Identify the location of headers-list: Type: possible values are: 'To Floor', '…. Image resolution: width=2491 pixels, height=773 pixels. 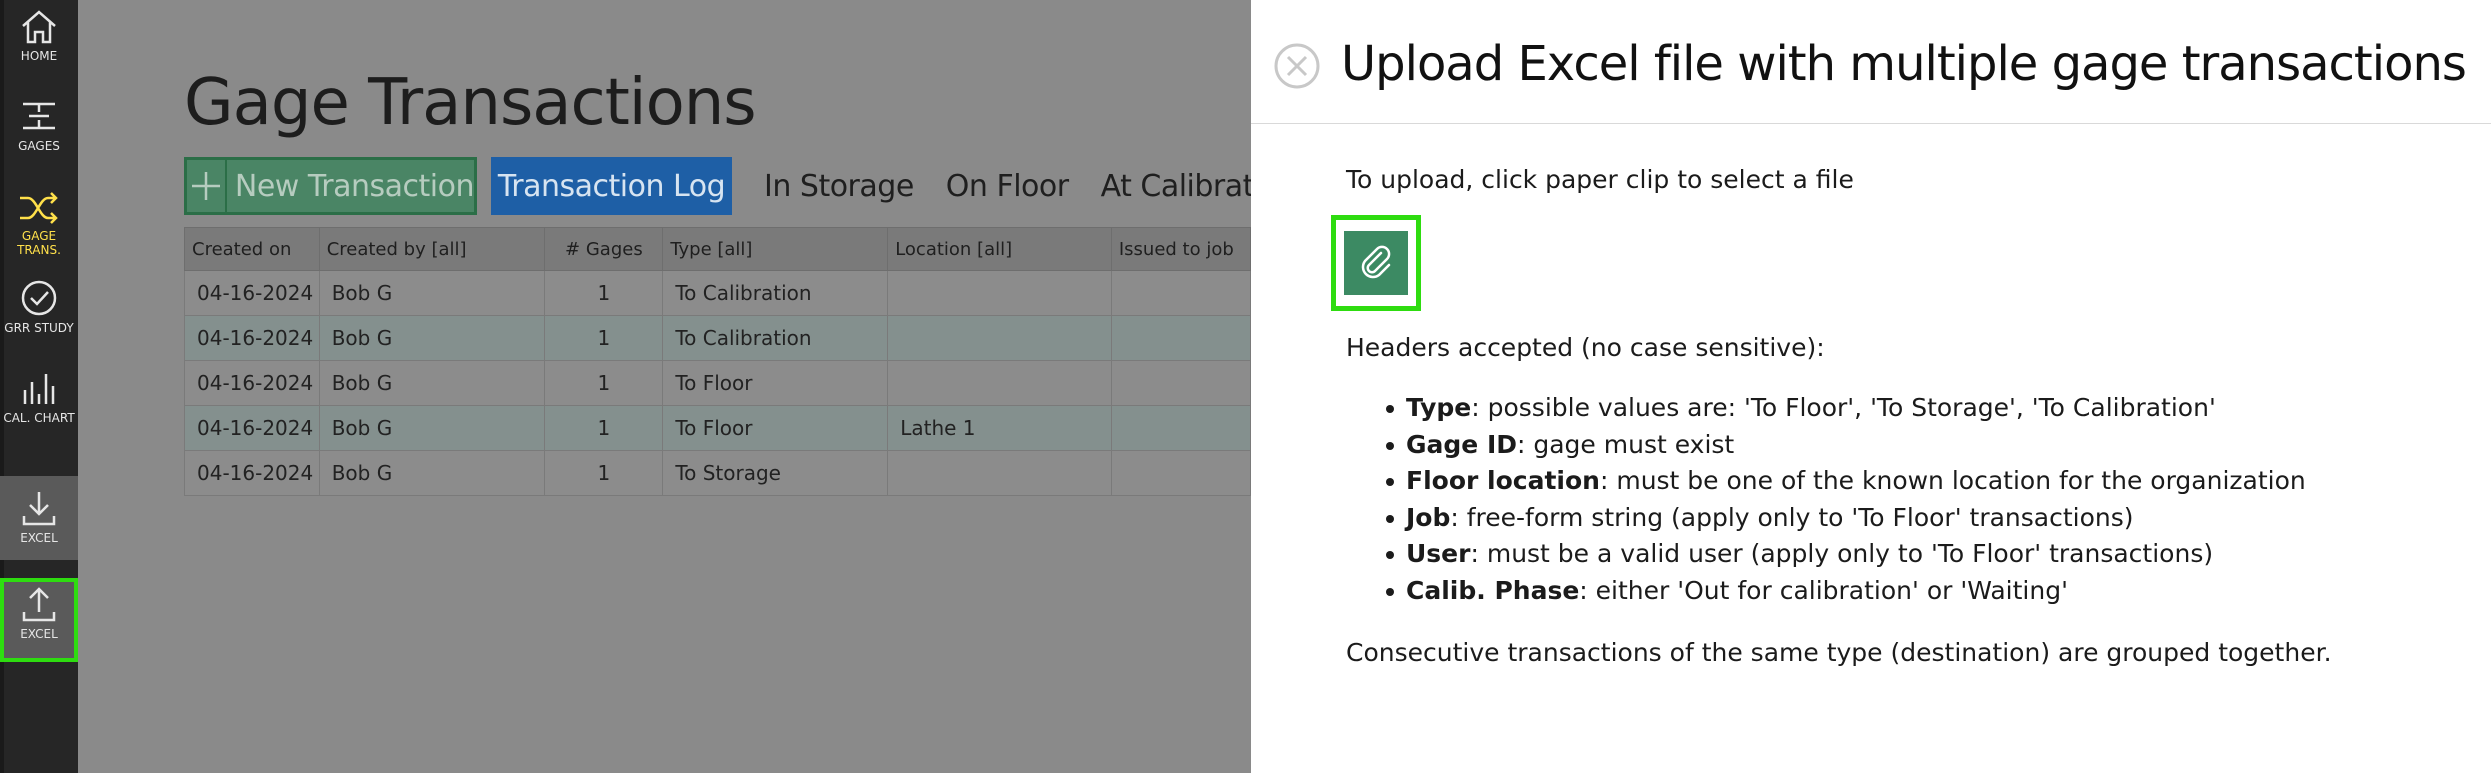
(1846, 502).